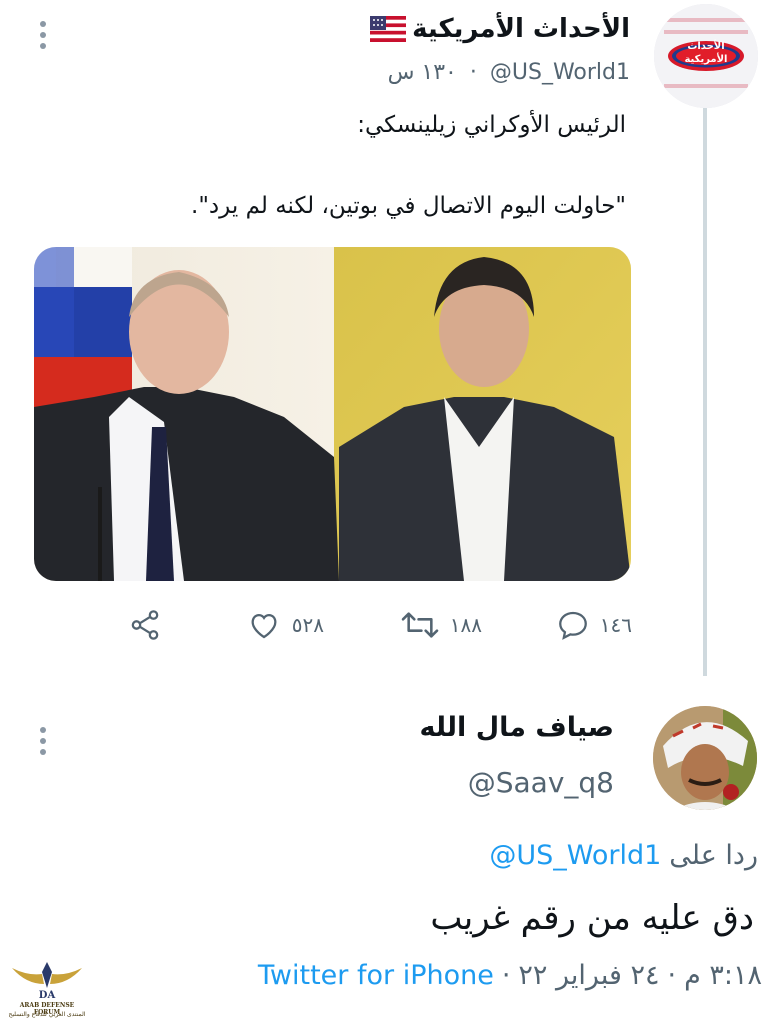 This screenshot has width=782, height=1024. I want to click on replying-to-label: ردا على, so click(713, 855).